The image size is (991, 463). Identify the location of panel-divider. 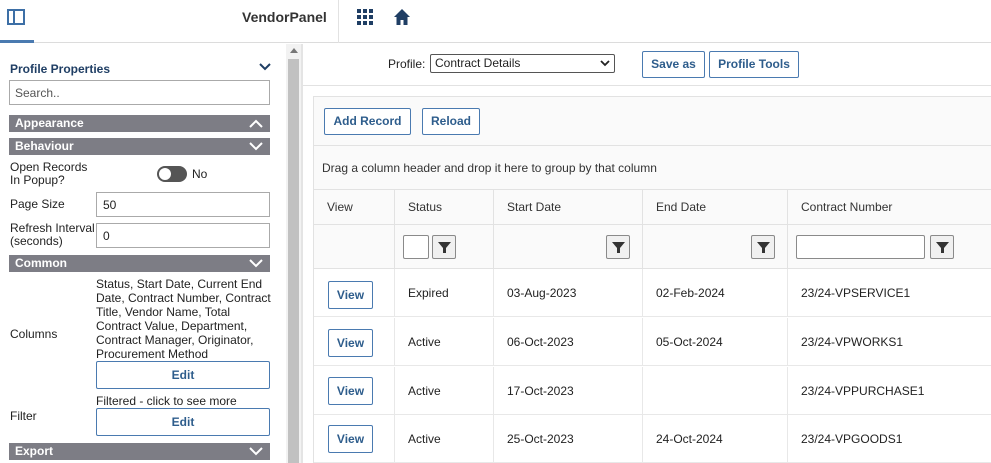
(302, 253).